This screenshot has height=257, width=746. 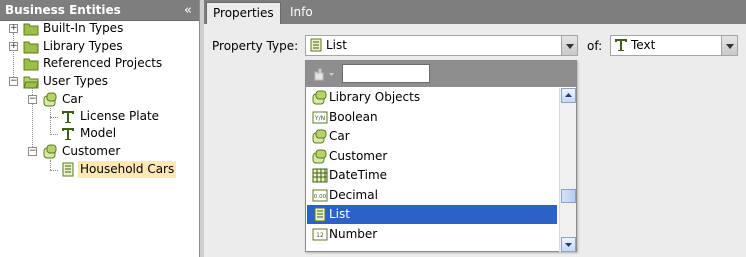 What do you see at coordinates (63, 10) in the screenshot?
I see `panel-title: Business Entities` at bounding box center [63, 10].